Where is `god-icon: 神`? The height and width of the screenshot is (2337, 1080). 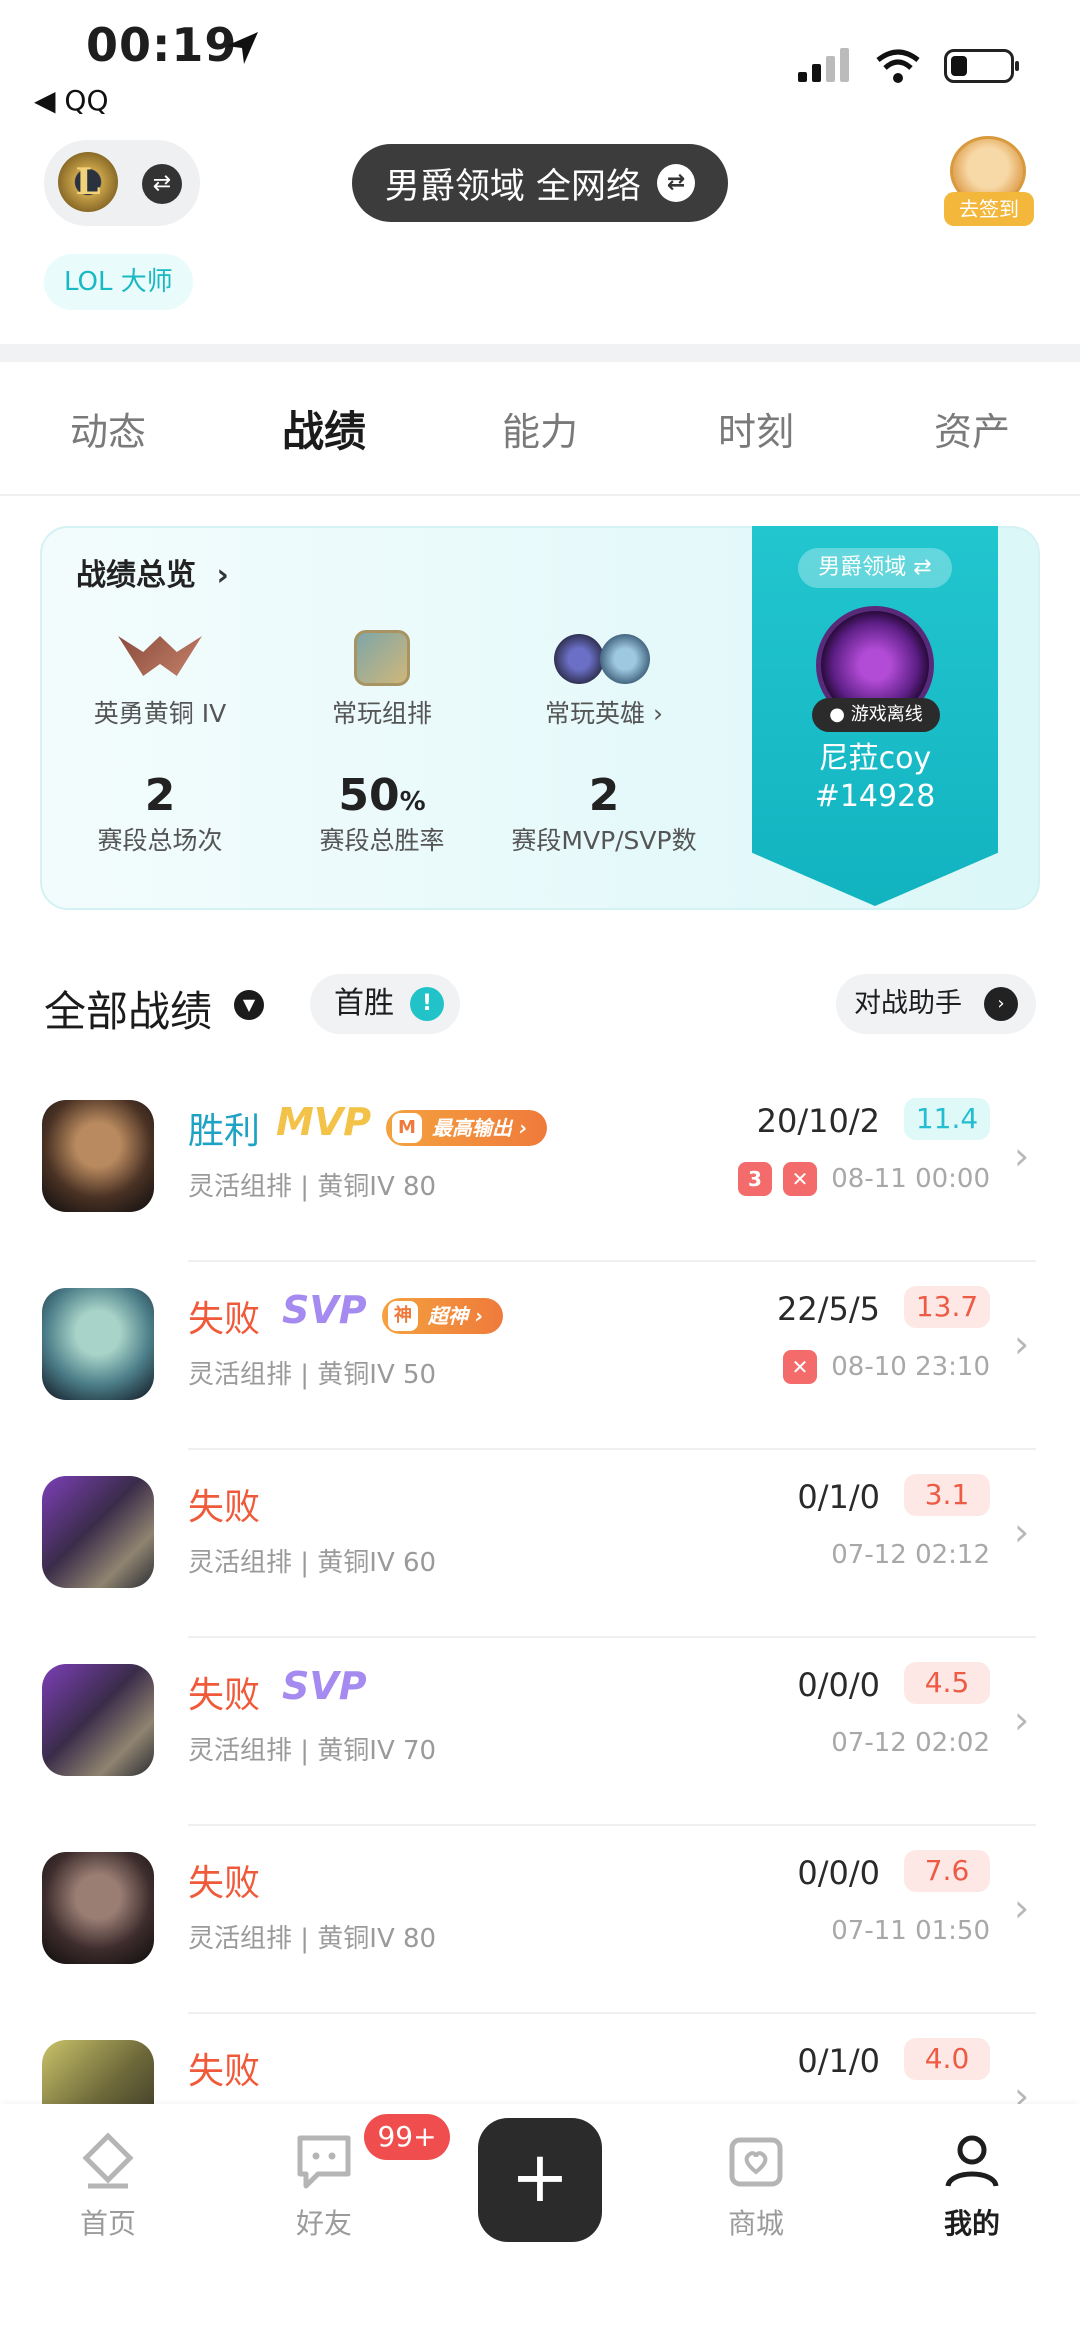 god-icon: 神 is located at coordinates (403, 1316).